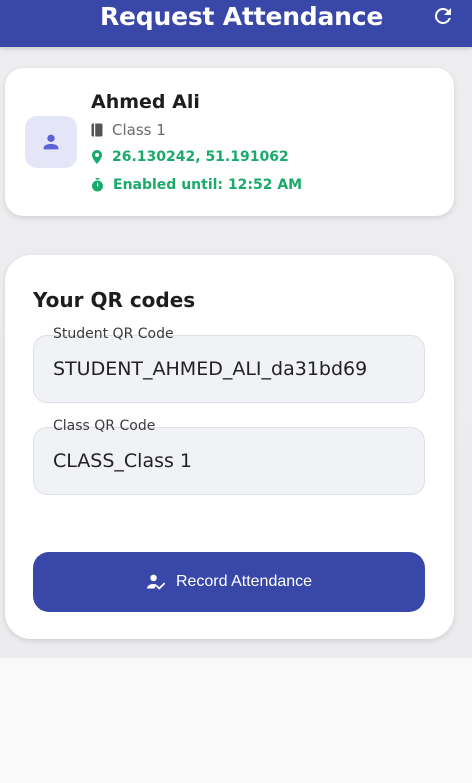 This screenshot has width=472, height=783. What do you see at coordinates (104, 426) in the screenshot?
I see `class-qr-label: Class QR Code` at bounding box center [104, 426].